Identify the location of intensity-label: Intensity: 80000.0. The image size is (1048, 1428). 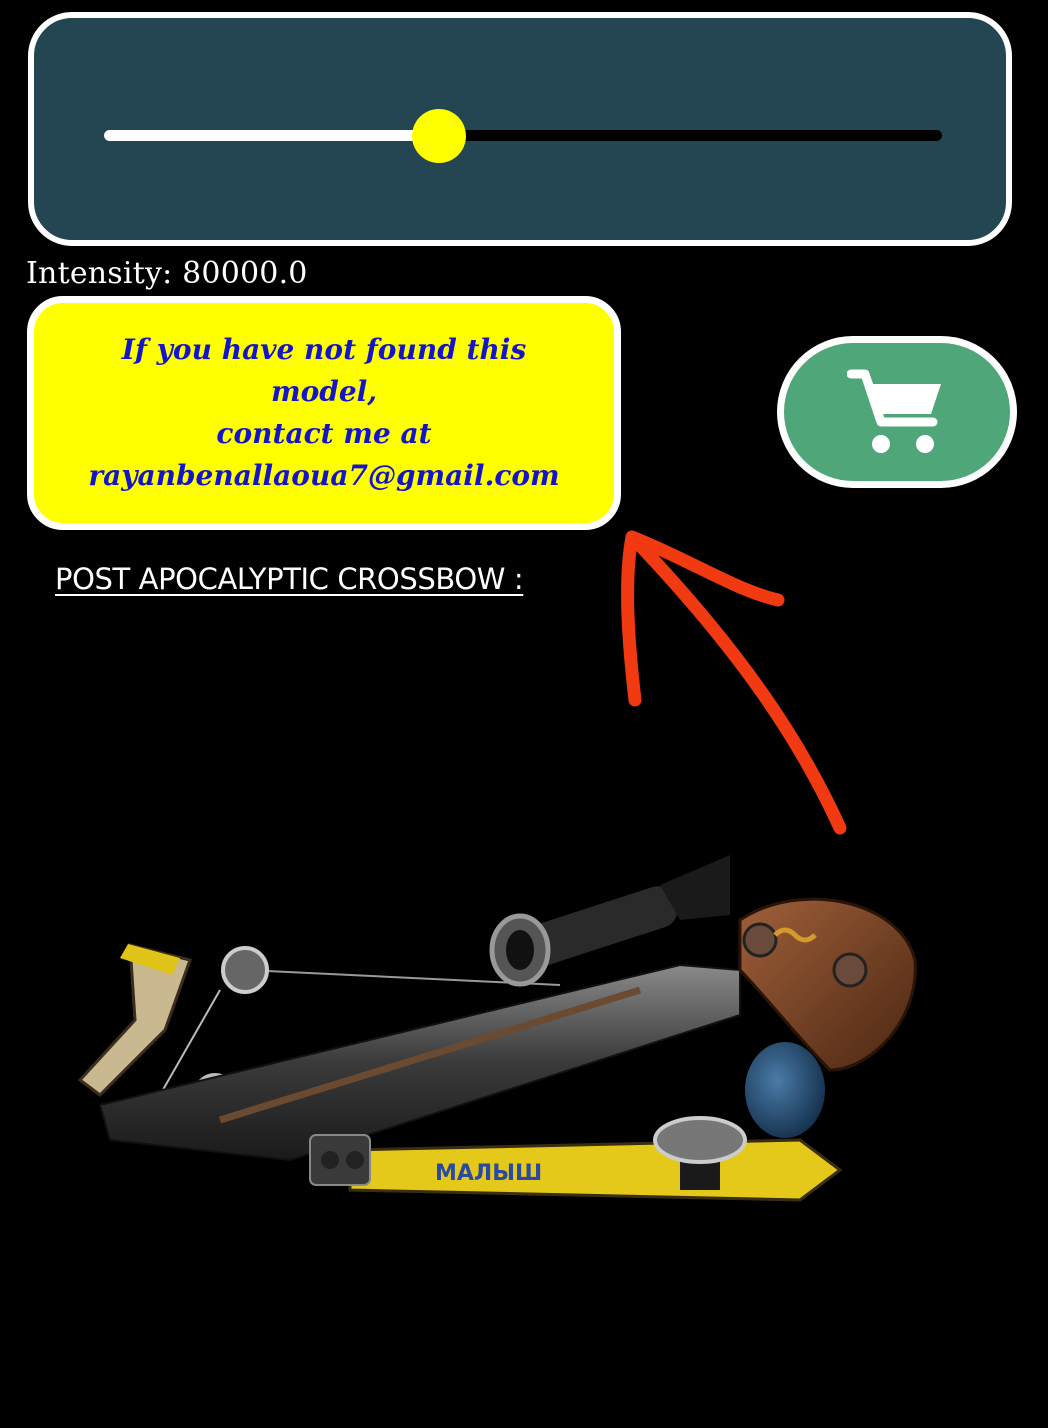
(167, 273).